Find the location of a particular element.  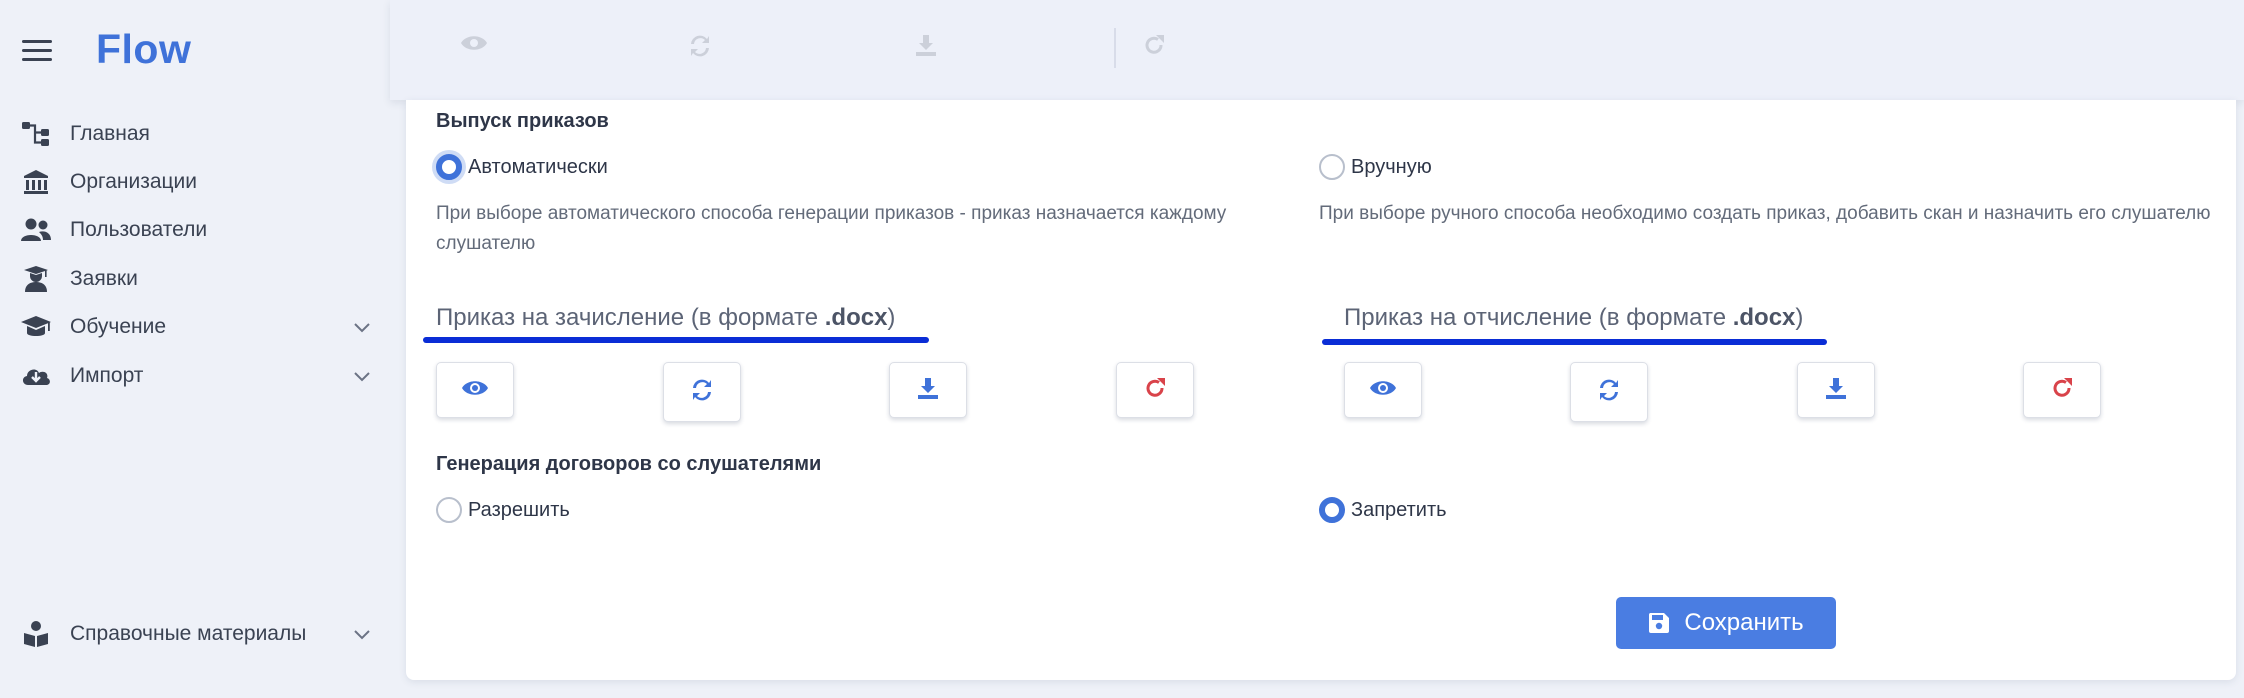

expel-view-button is located at coordinates (1383, 390).